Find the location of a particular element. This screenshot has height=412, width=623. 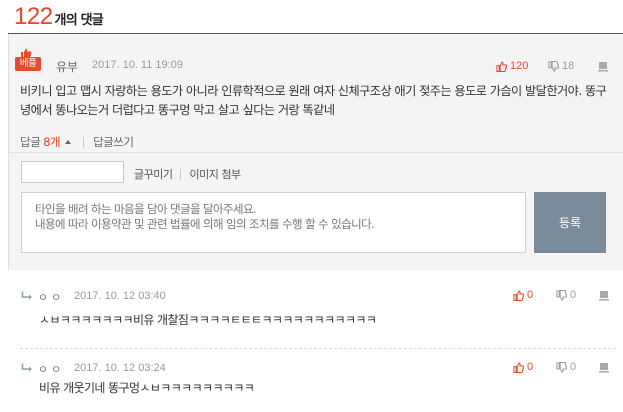

reply-label: 답글 is located at coordinates (30, 142).